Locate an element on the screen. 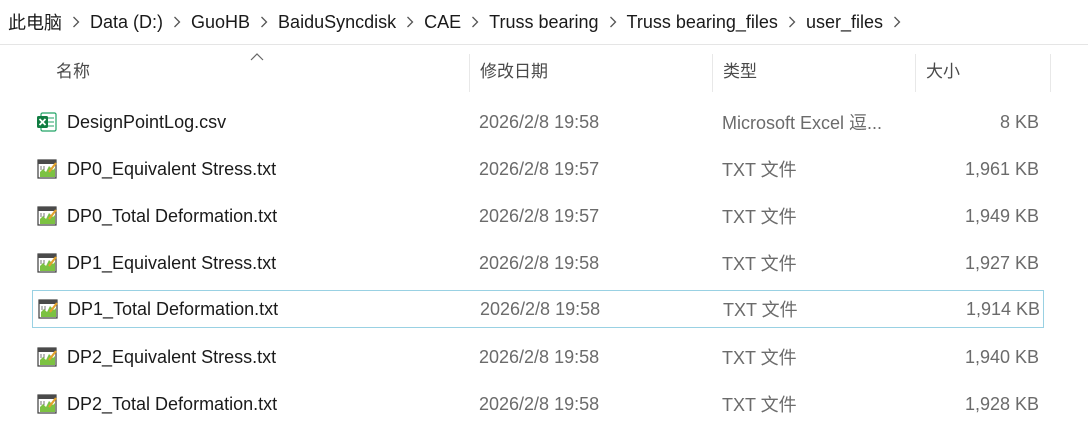  file-name: DP0_Total Deformation.txt is located at coordinates (172, 216).